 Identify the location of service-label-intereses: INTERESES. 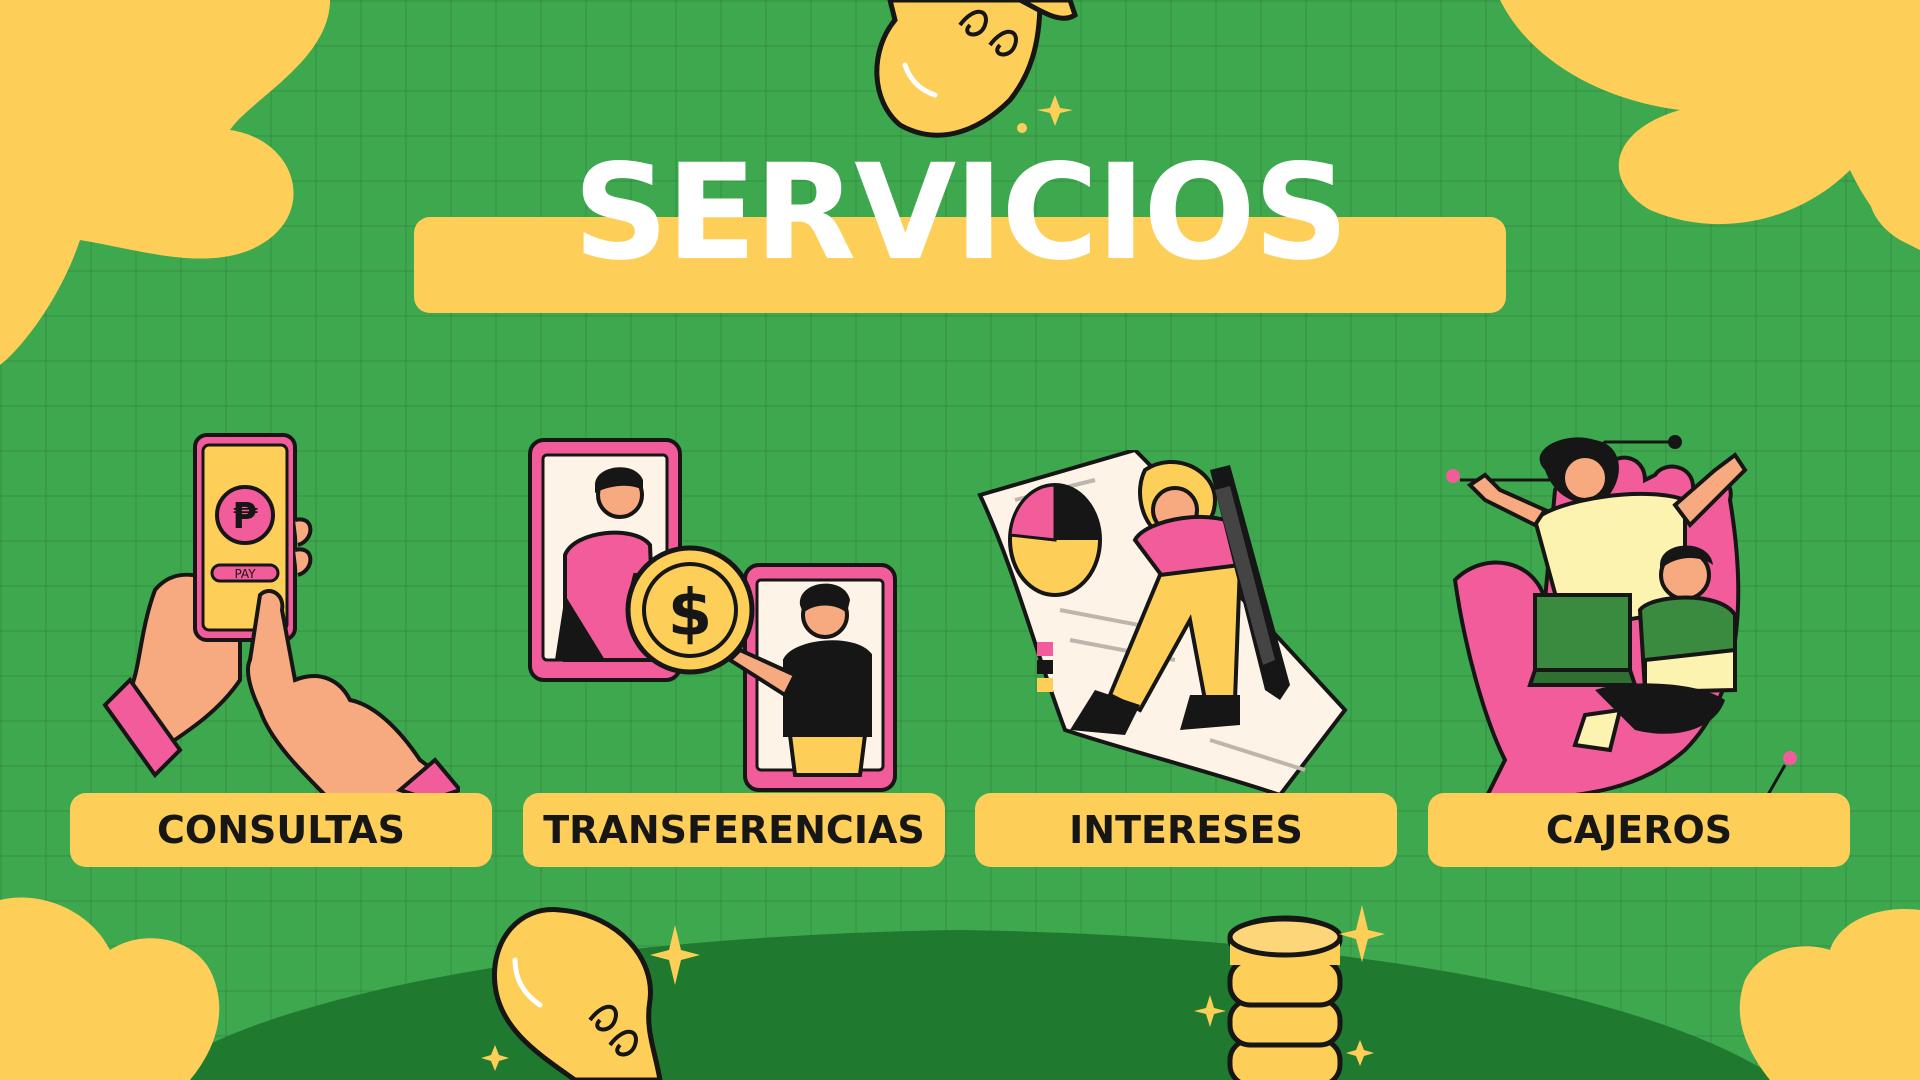
(1186, 830).